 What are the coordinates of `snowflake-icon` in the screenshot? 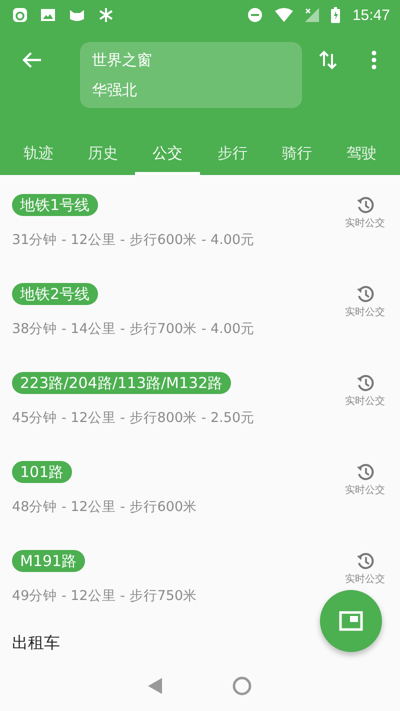 It's located at (106, 15).